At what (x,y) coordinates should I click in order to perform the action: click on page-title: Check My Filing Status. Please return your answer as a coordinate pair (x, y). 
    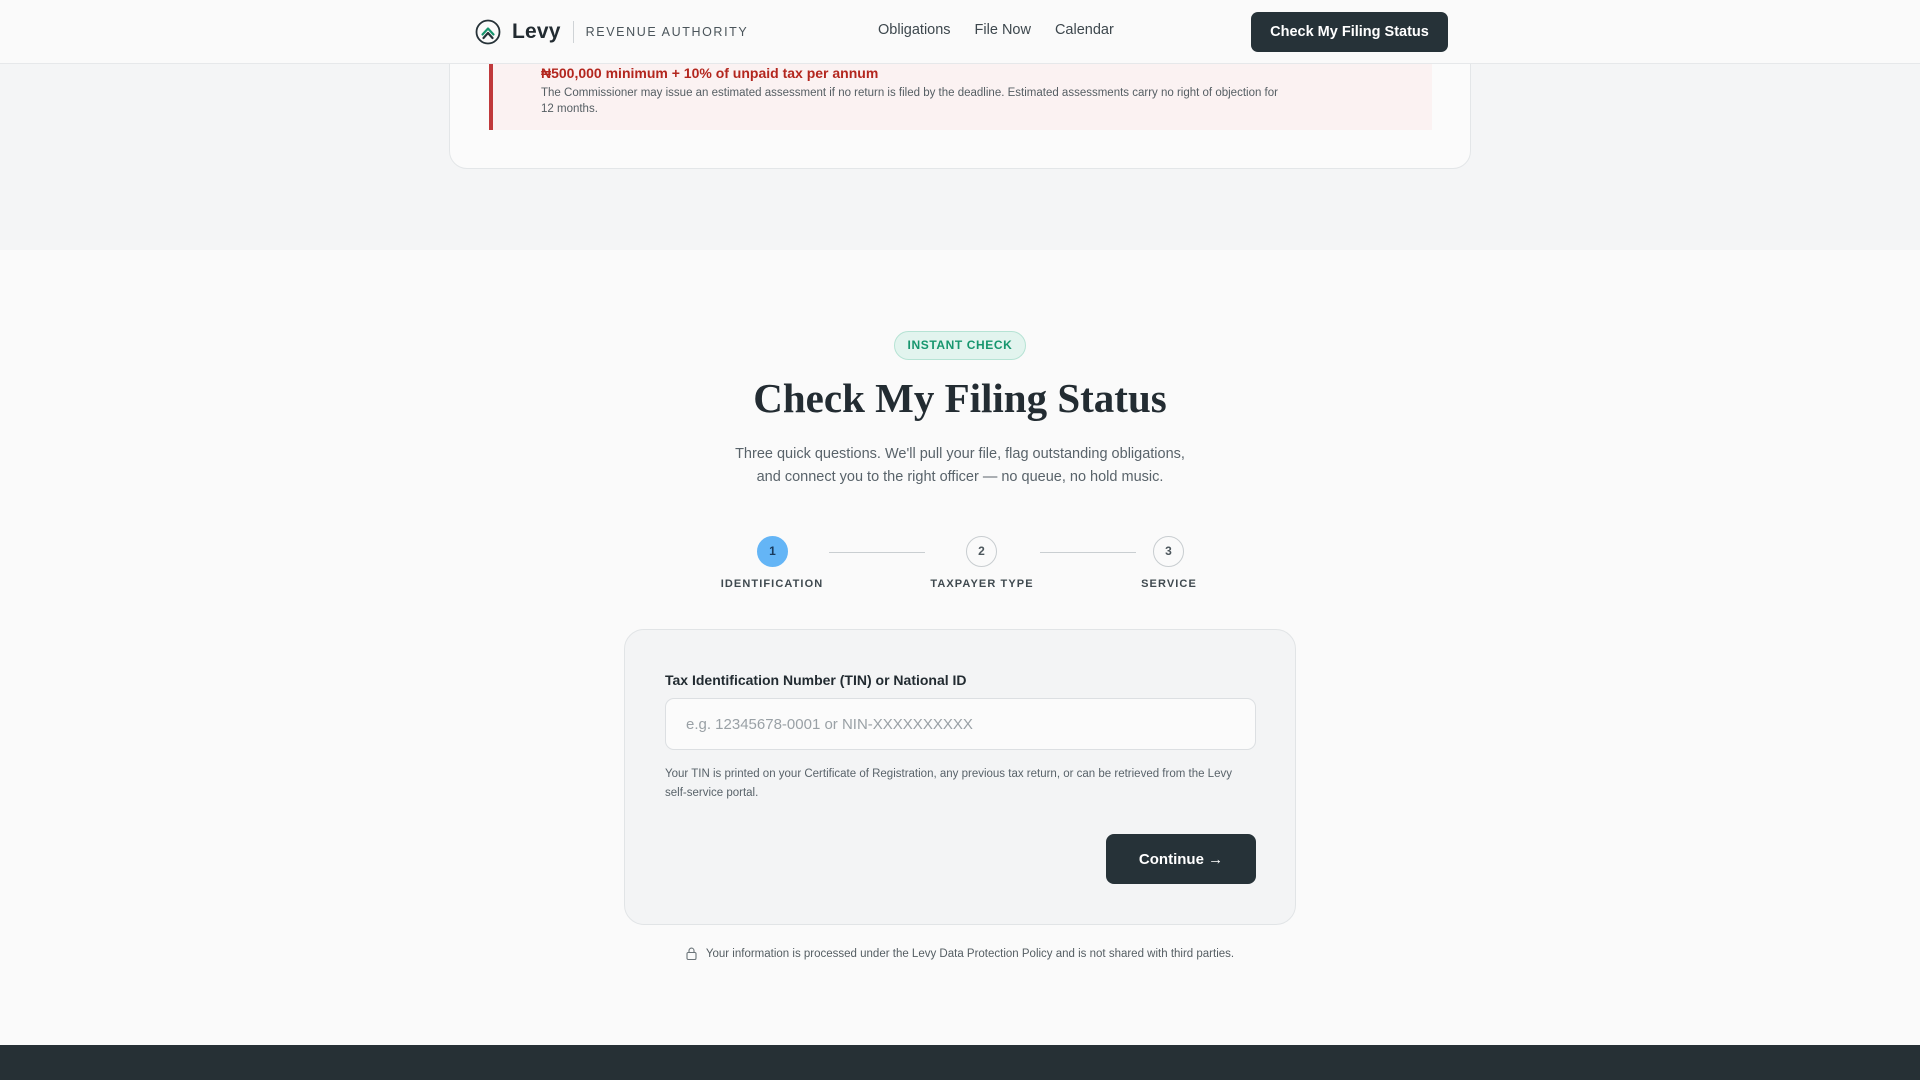
    Looking at the image, I should click on (960, 398).